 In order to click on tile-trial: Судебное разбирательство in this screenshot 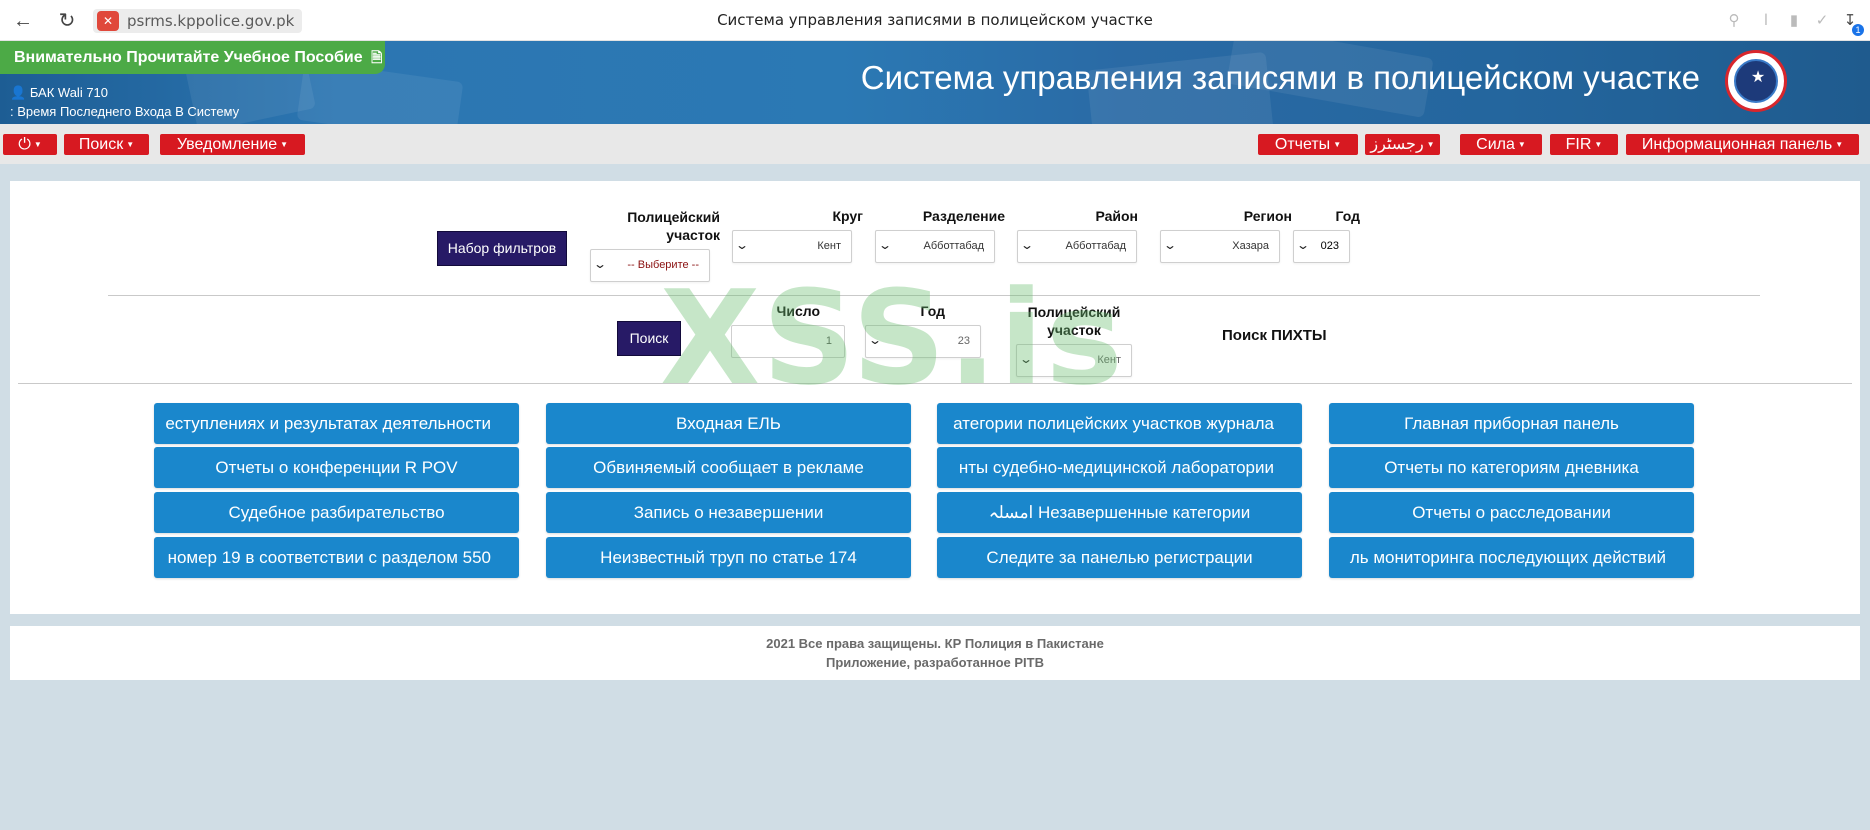, I will do `click(336, 512)`.